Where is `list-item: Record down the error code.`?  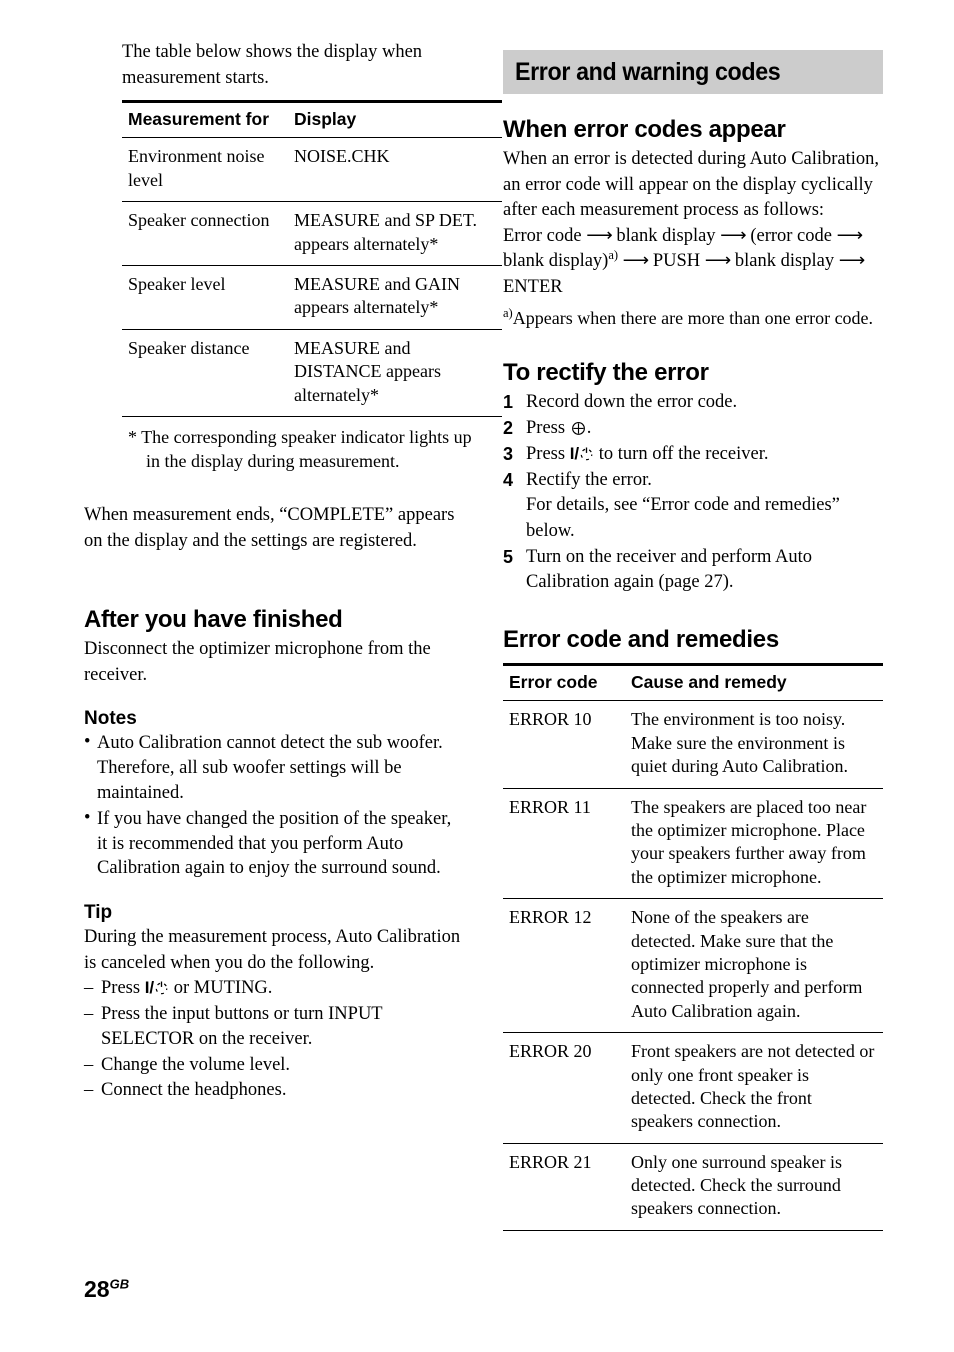
list-item: Record down the error code. is located at coordinates (693, 402).